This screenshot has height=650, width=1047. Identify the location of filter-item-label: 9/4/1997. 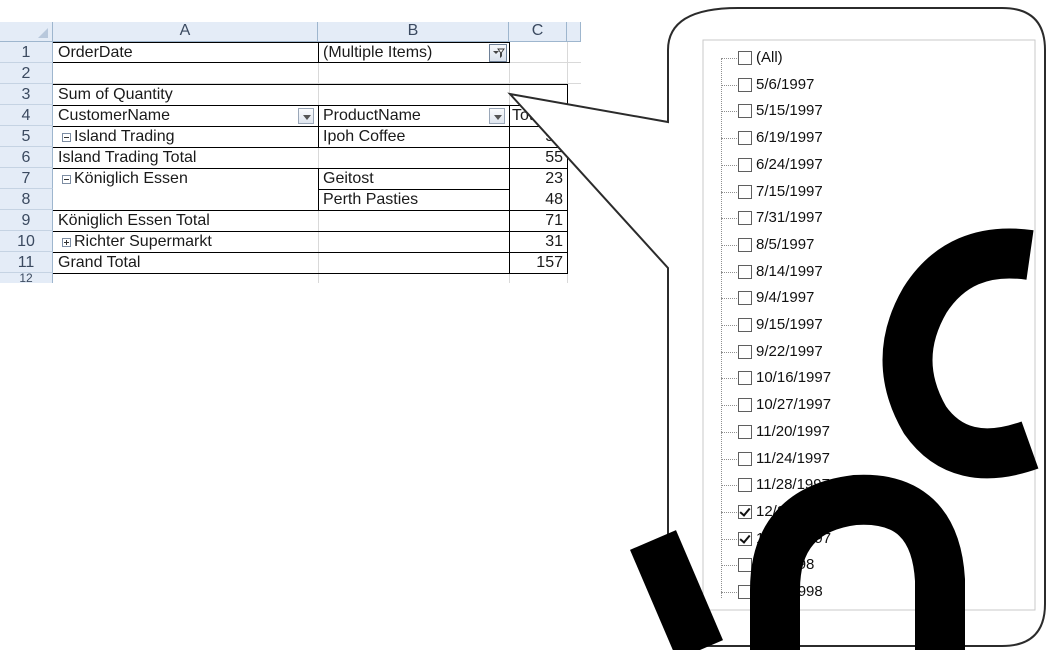
(785, 298).